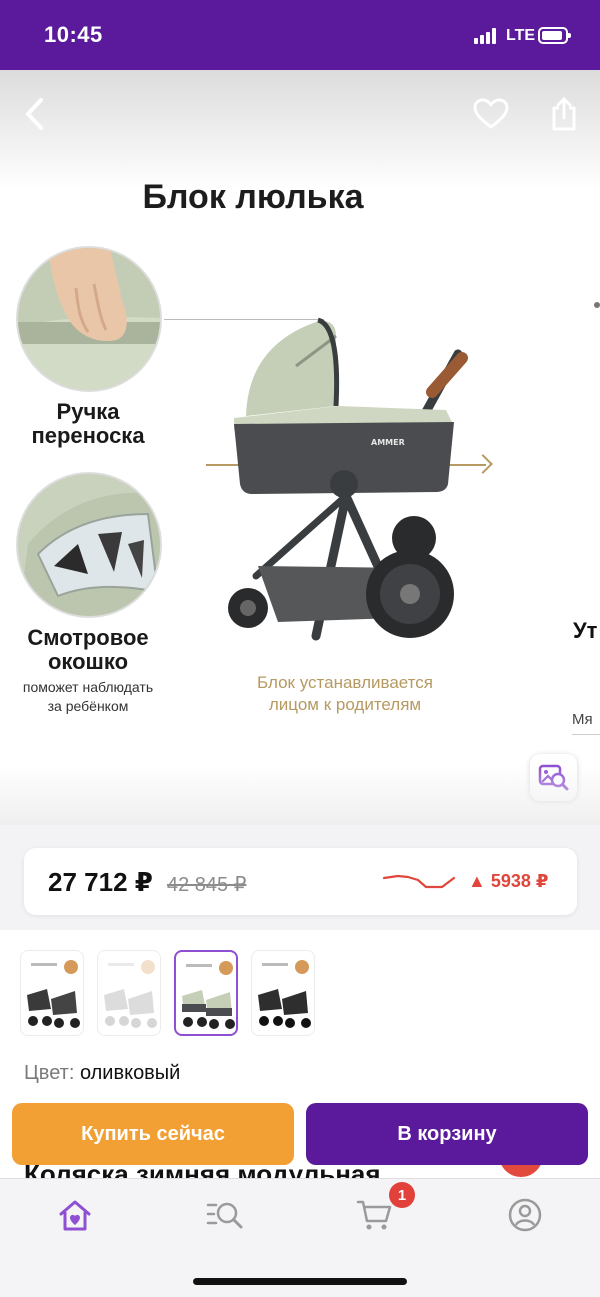  I want to click on back-icon, so click(34, 114).